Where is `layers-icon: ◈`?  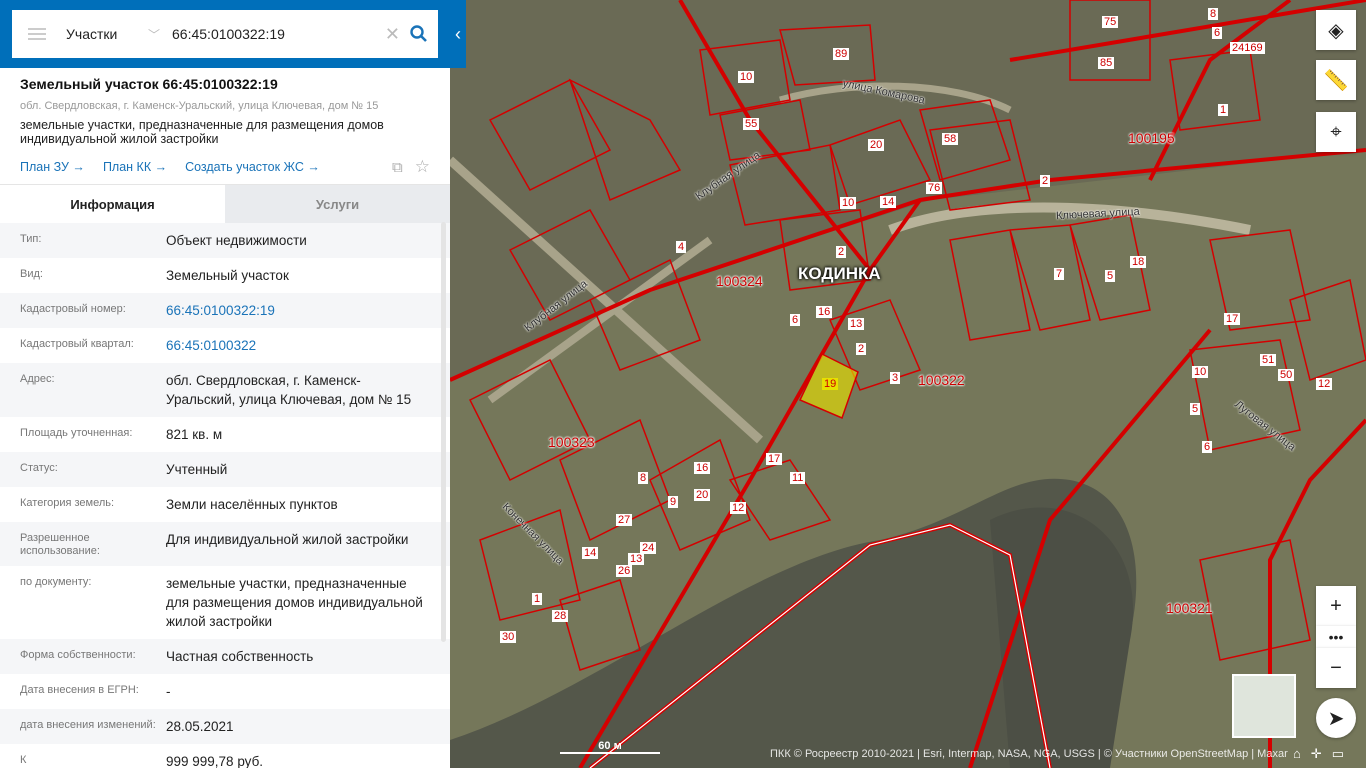 layers-icon: ◈ is located at coordinates (1336, 30).